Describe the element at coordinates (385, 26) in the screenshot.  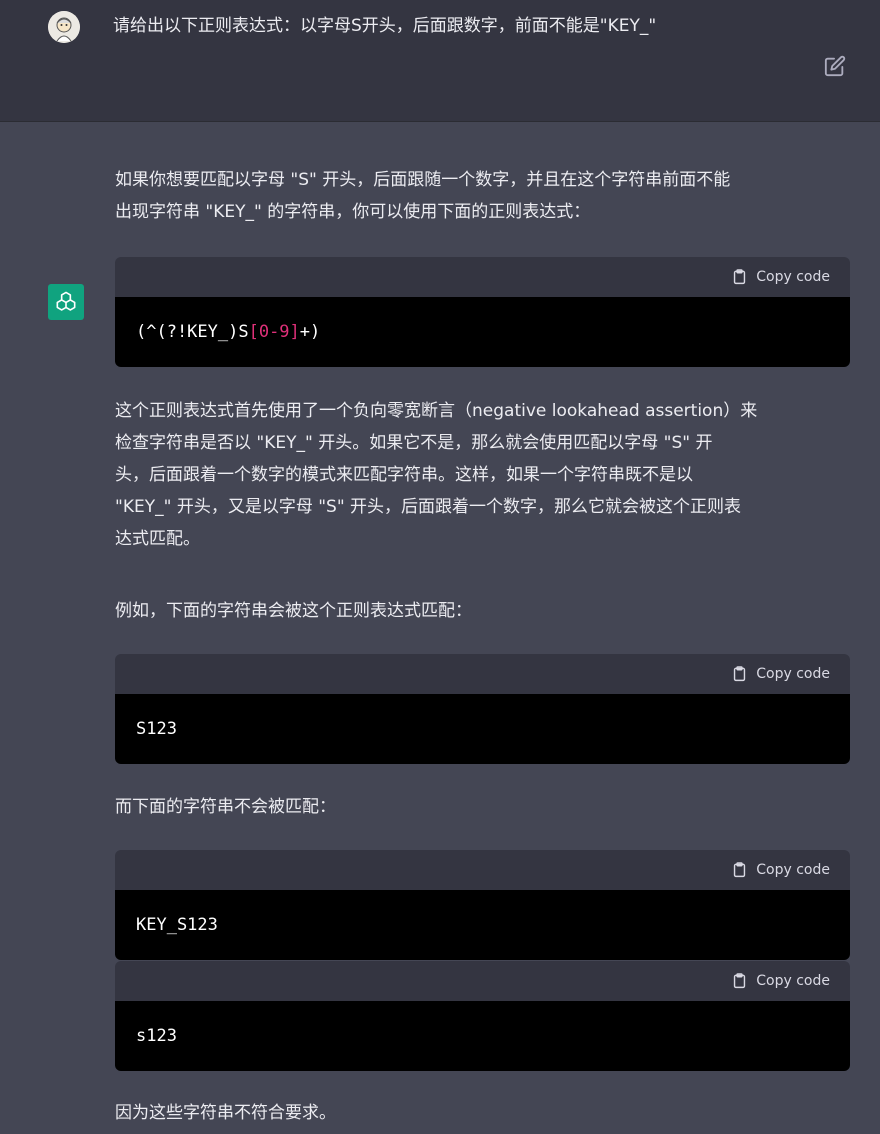
I see `user-message-text: 请给出以下正则表达式：以字母S开头，后面跟数字，前面不能是"KEY_"` at that location.